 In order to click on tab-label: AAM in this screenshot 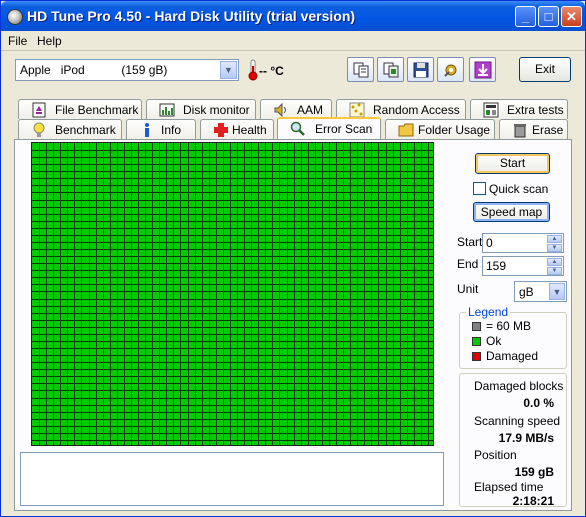, I will do `click(310, 110)`.